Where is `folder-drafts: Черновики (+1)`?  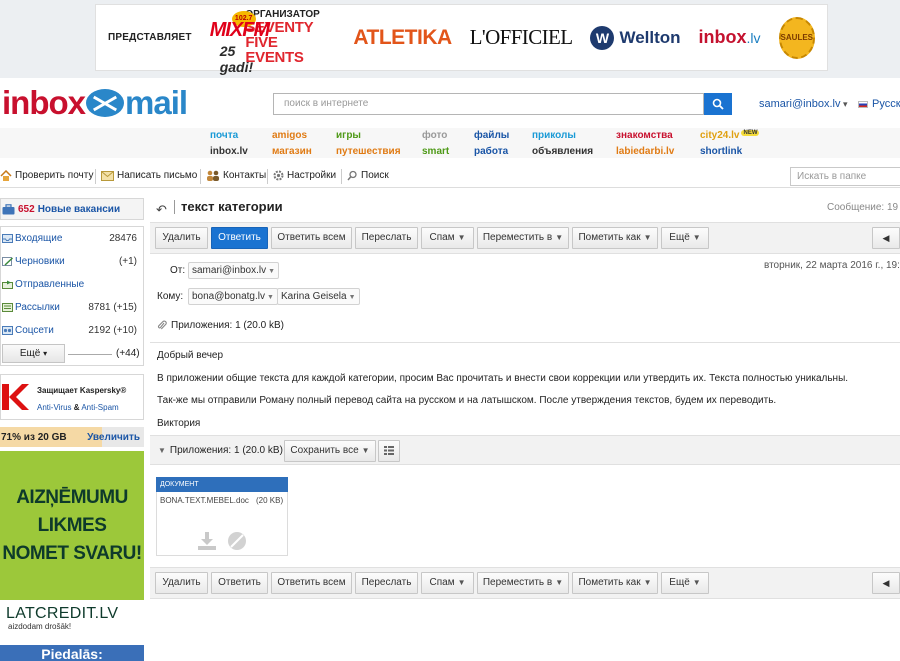
folder-drafts: Черновики (+1) is located at coordinates (71, 261).